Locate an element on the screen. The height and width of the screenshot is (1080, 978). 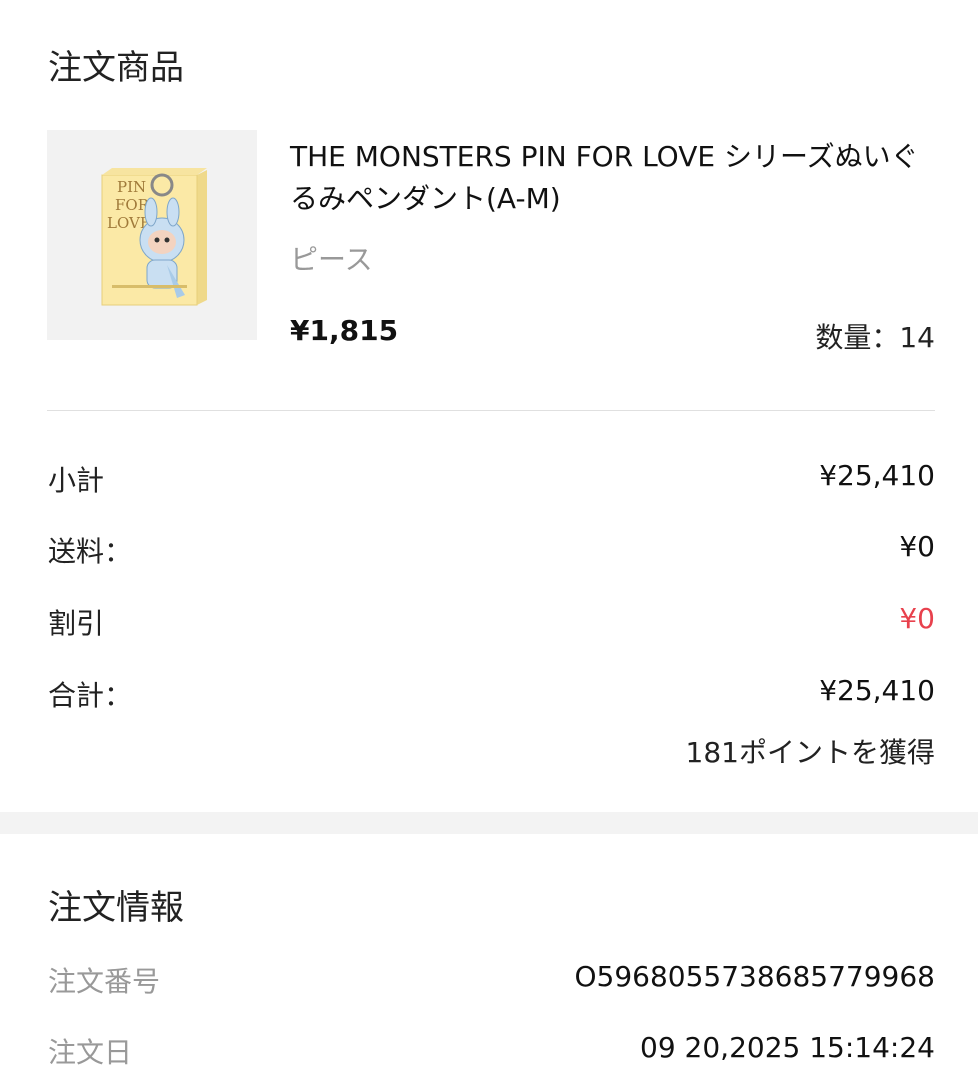
shipping-value: ¥0 is located at coordinates (917, 546).